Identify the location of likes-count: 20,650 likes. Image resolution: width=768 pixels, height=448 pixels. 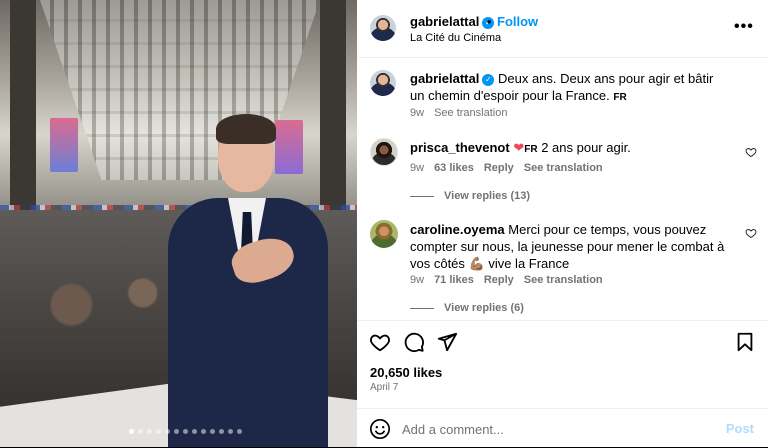
(406, 372).